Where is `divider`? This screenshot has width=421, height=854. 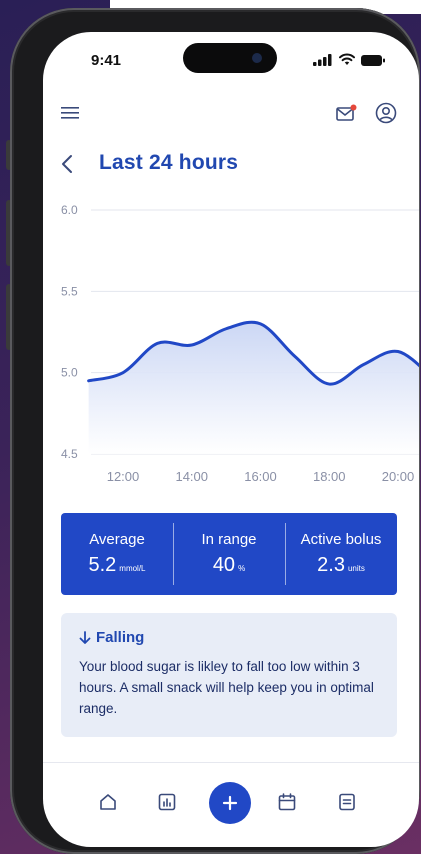
divider is located at coordinates (231, 762).